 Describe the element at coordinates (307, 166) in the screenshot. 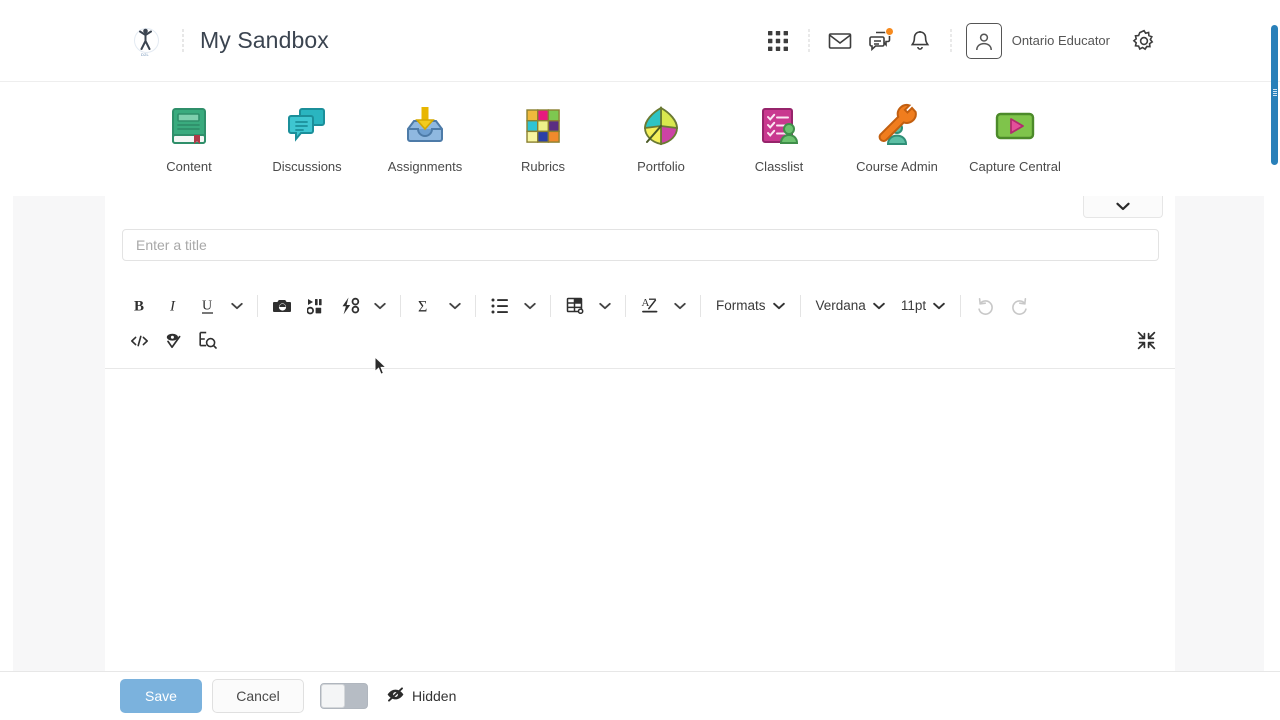

I see `nav-label: Discussions` at that location.